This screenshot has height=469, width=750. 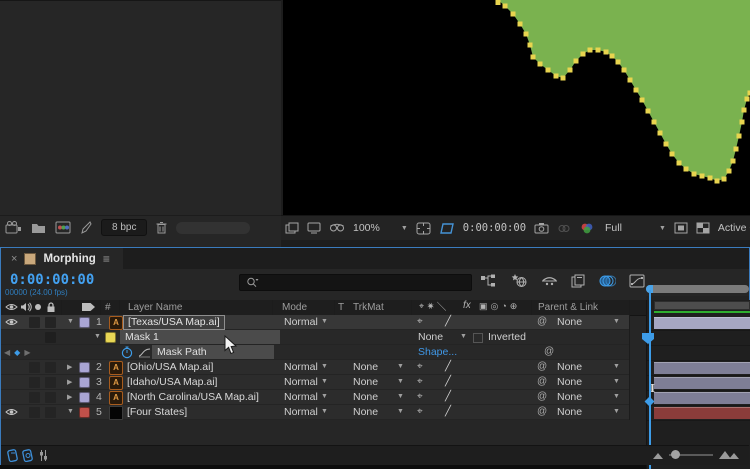 What do you see at coordinates (703, 228) in the screenshot?
I see `transparency-grid-icon` at bounding box center [703, 228].